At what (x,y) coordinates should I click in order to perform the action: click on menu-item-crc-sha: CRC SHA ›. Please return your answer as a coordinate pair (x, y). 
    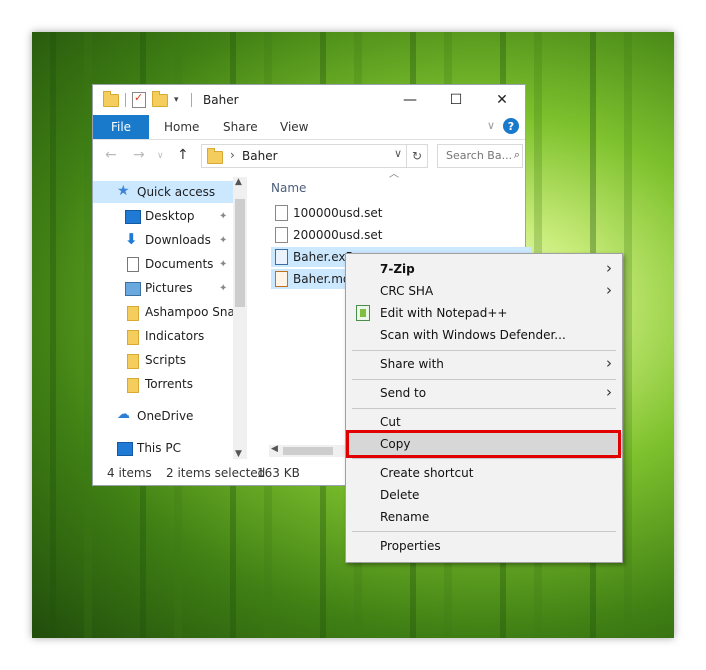
    Looking at the image, I should click on (484, 291).